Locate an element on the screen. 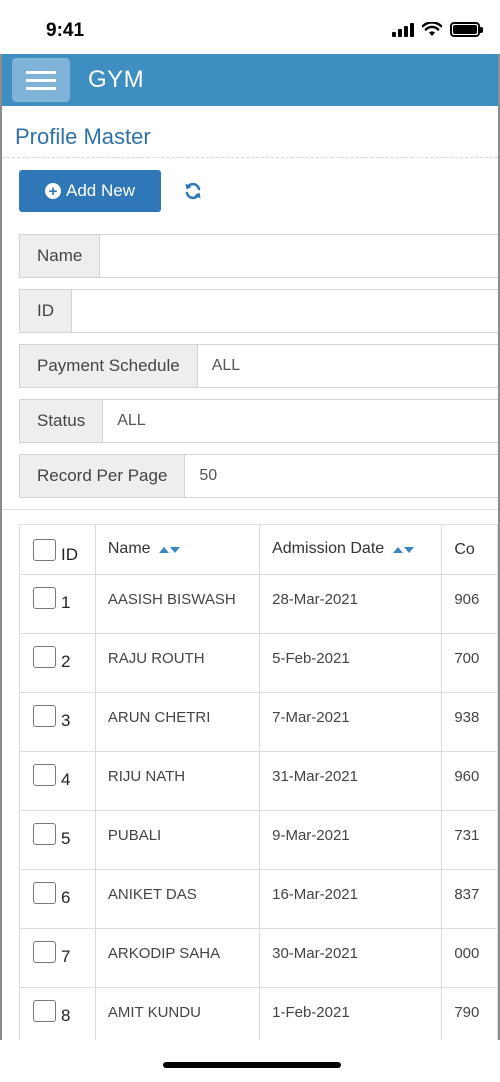 The image size is (500, 1082). page-title: Profile Master is located at coordinates (250, 132).